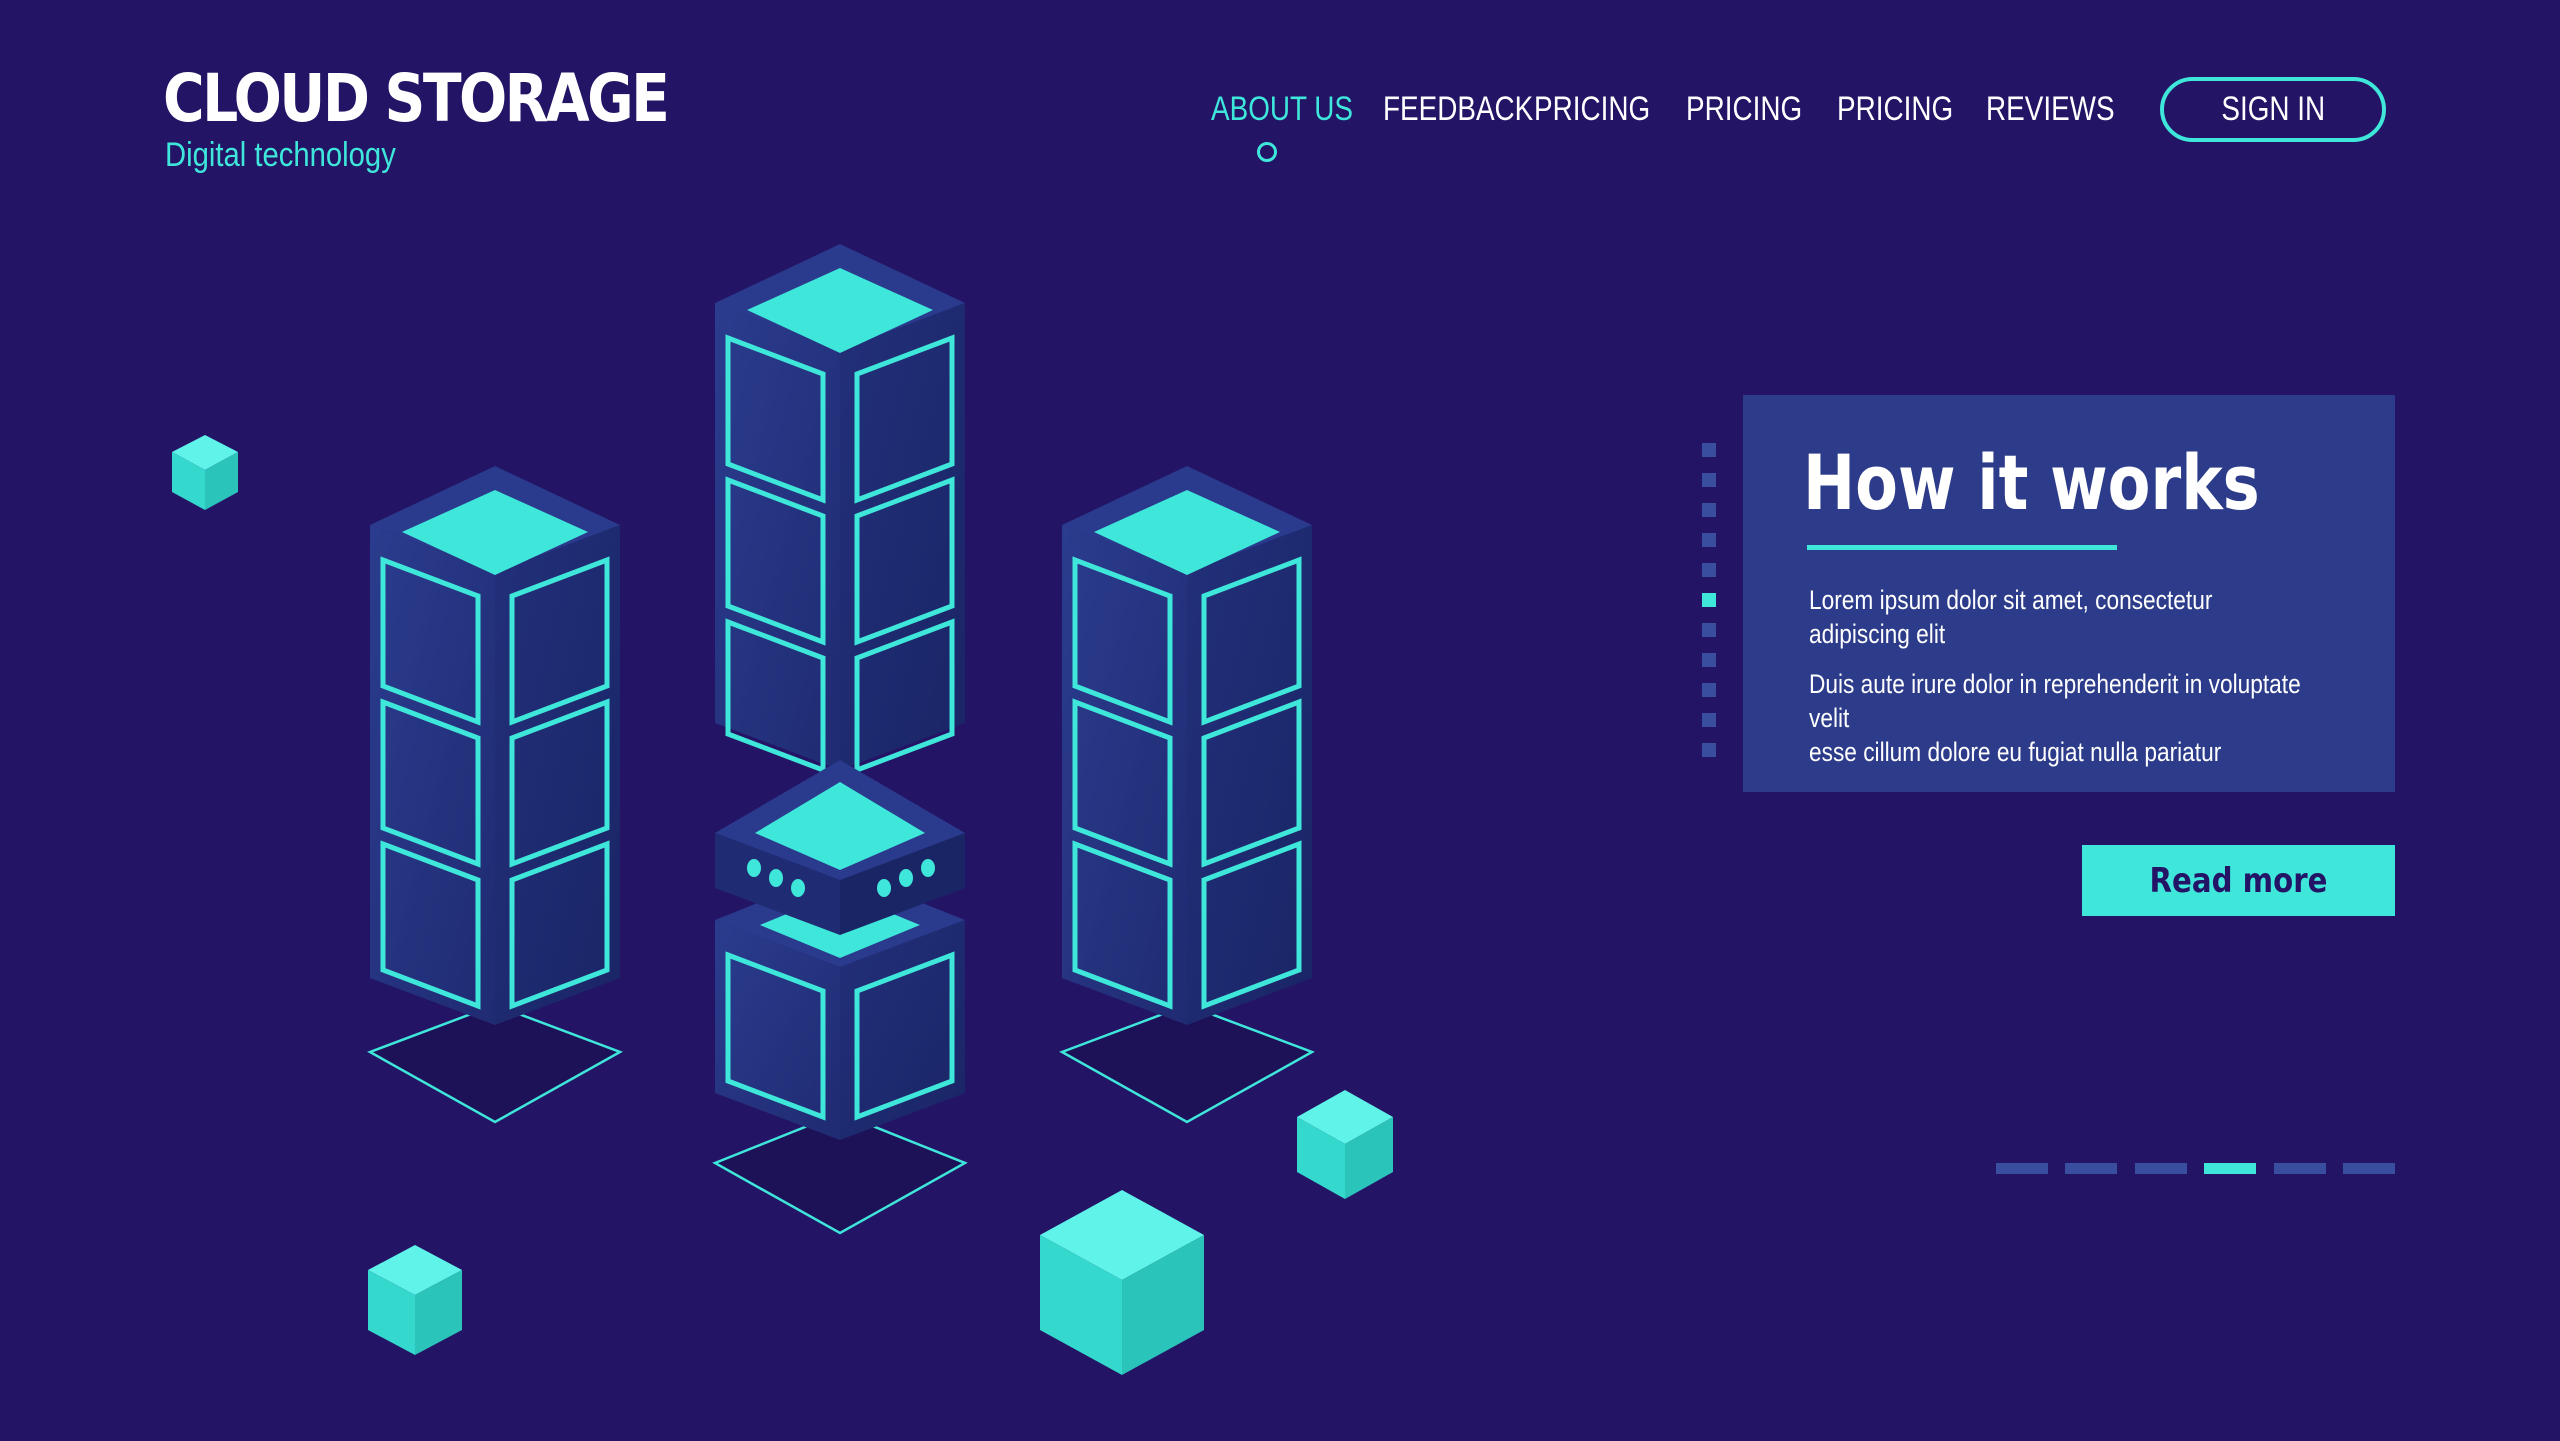 Image resolution: width=2560 pixels, height=1441 pixels. Describe the element at coordinates (1744, 109) in the screenshot. I see `nav-item-pricing-2: PRICING` at that location.